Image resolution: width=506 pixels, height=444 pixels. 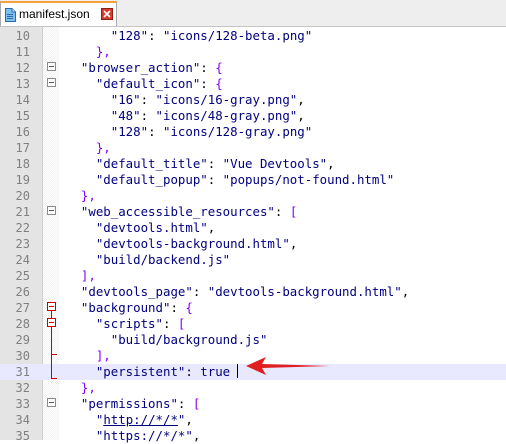 I want to click on red-arrow-icon, so click(x=288, y=366).